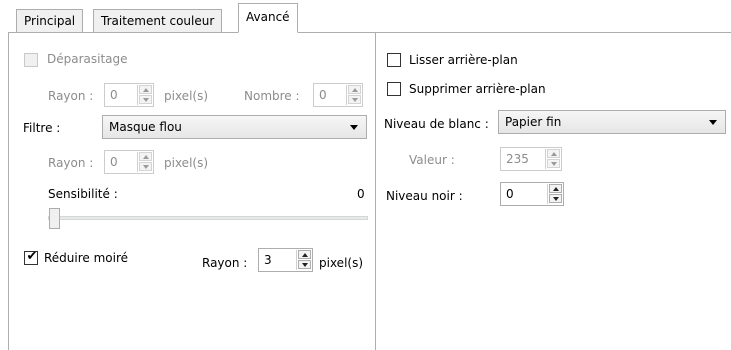 The image size is (731, 350). What do you see at coordinates (612, 122) in the screenshot?
I see `niveau-blanc-select: Papier fin` at bounding box center [612, 122].